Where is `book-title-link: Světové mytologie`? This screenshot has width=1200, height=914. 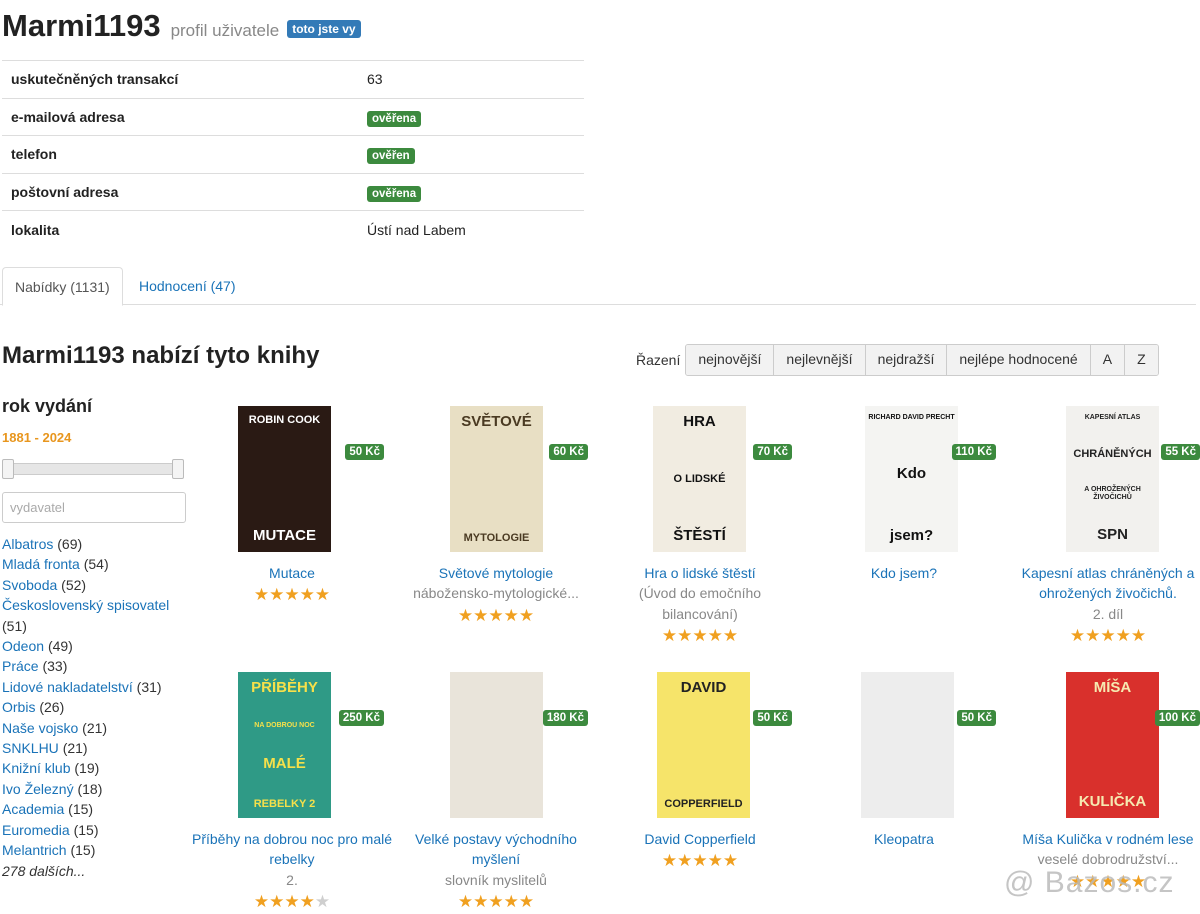
book-title-link: Světové mytologie is located at coordinates (496, 573).